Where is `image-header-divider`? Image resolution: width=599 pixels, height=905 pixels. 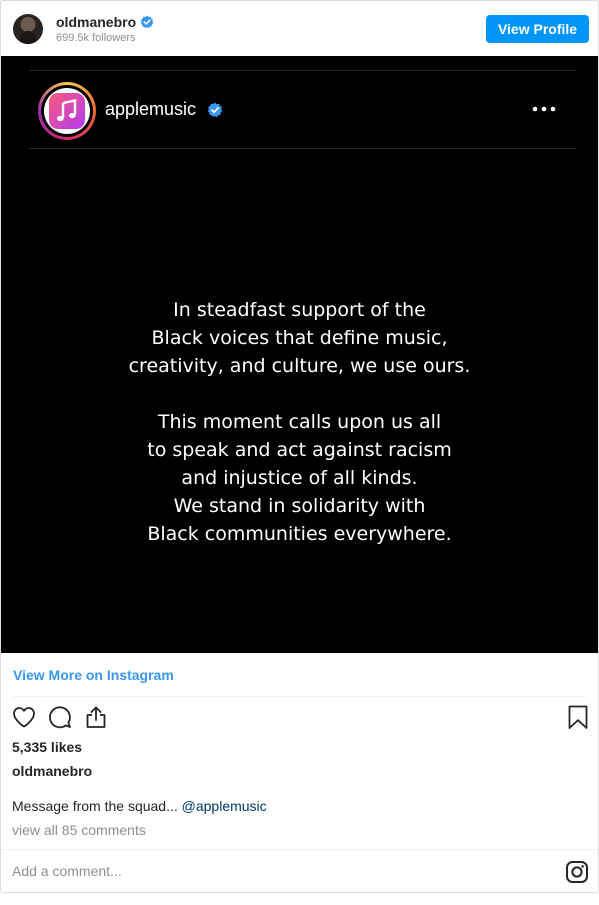 image-header-divider is located at coordinates (302, 148).